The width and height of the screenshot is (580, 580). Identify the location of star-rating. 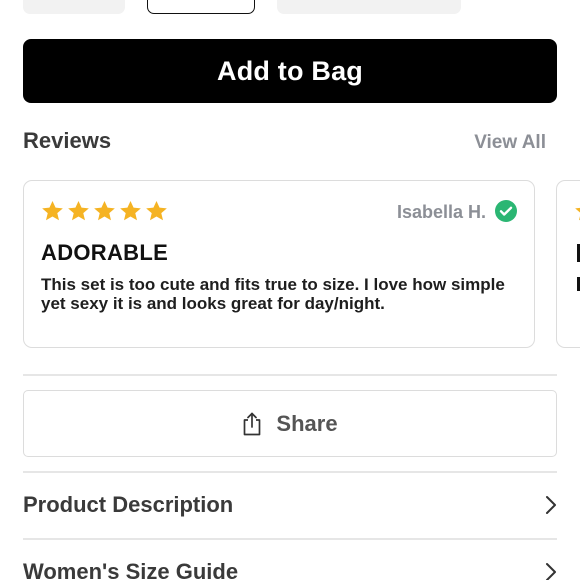
(104, 211).